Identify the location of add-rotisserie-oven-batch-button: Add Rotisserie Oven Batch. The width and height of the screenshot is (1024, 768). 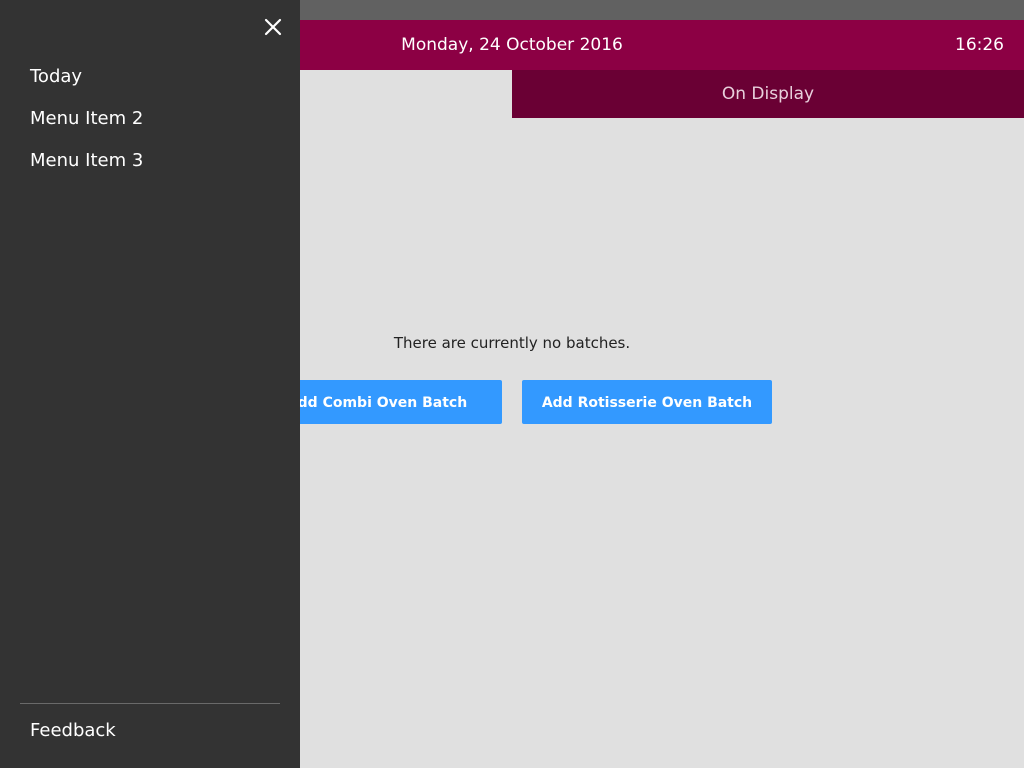
(647, 402).